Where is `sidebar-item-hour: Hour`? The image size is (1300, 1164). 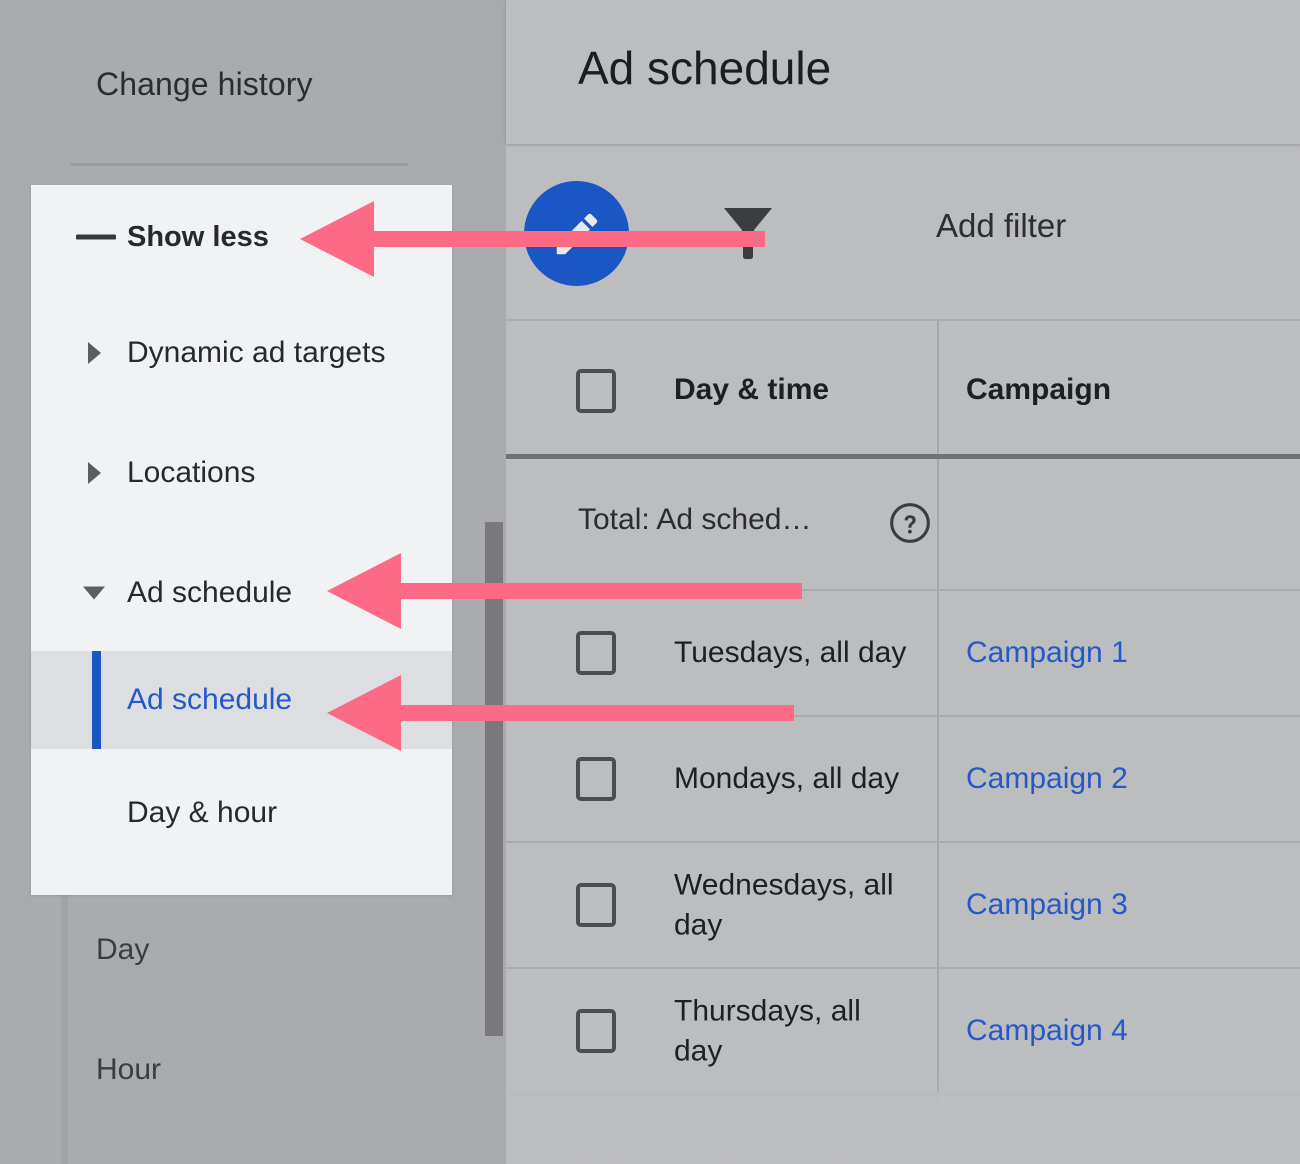
sidebar-item-hour: Hour is located at coordinates (128, 1070).